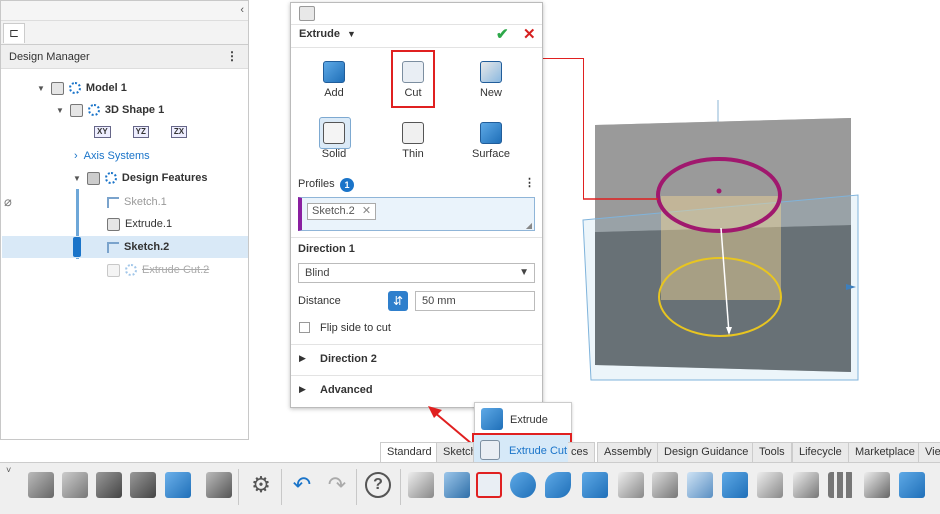 Image resolution: width=940 pixels, height=514 pixels. Describe the element at coordinates (628, 452) in the screenshot. I see `tab-assembly: Assembly` at that location.